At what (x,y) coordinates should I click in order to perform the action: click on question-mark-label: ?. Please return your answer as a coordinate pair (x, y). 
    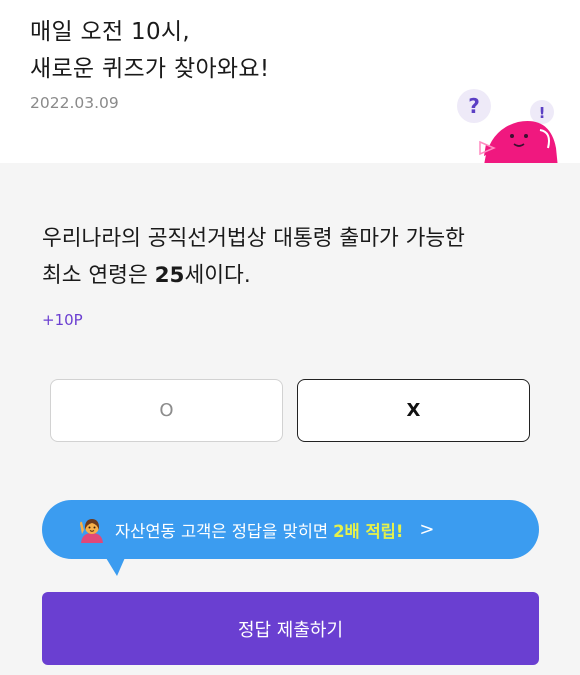
    Looking at the image, I should click on (474, 106).